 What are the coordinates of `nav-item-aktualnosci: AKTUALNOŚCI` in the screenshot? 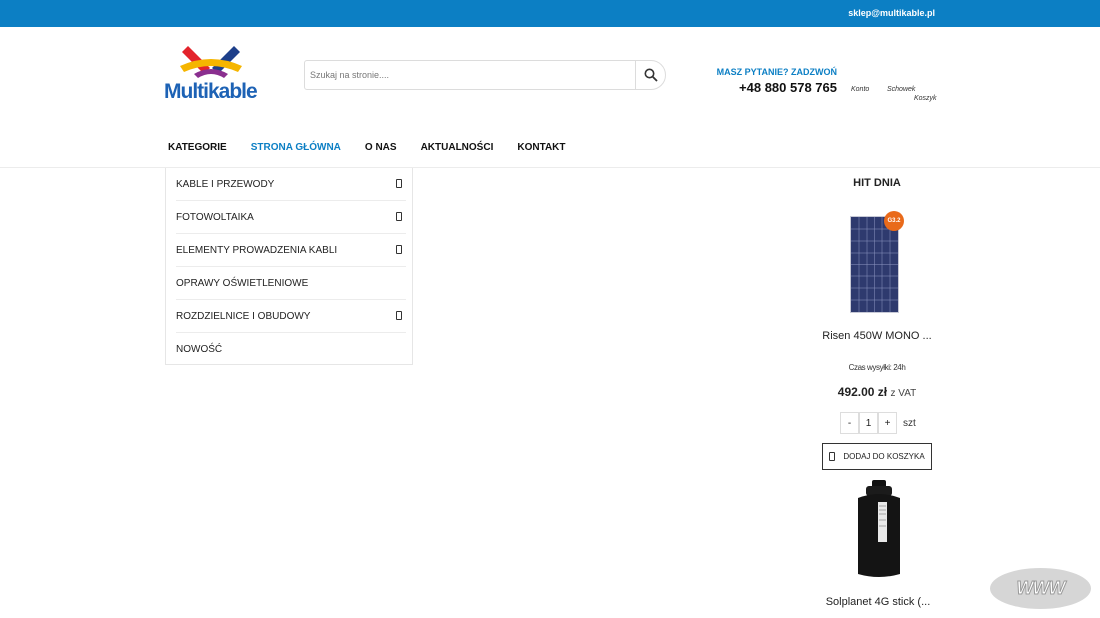 It's located at (457, 147).